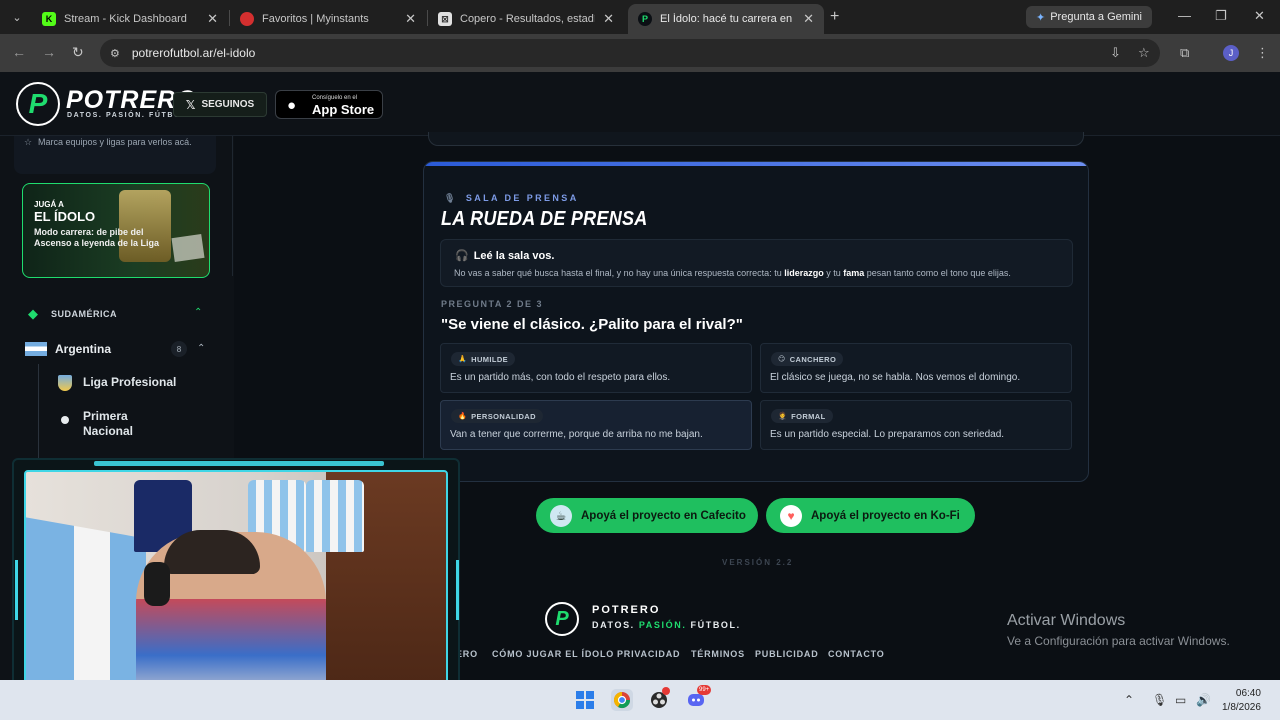 The width and height of the screenshot is (1280, 720). I want to click on discord-unread-badge: 99+, so click(704, 690).